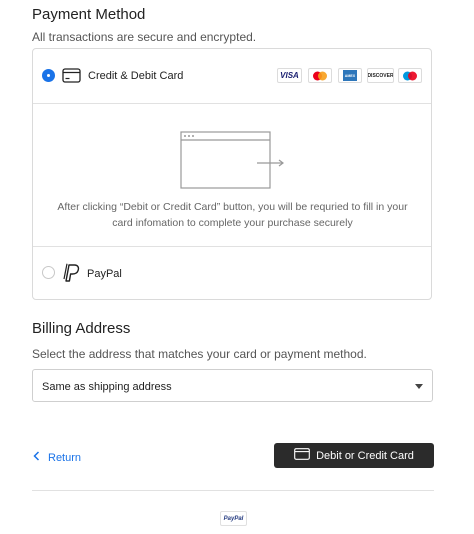  What do you see at coordinates (419, 386) in the screenshot?
I see `chevron-down-icon` at bounding box center [419, 386].